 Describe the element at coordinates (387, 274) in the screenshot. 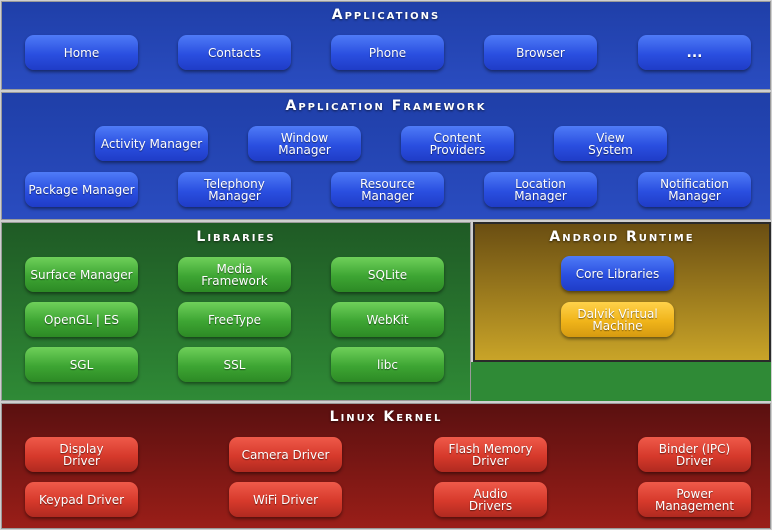

I see `lib-sqlite: SQLite` at that location.